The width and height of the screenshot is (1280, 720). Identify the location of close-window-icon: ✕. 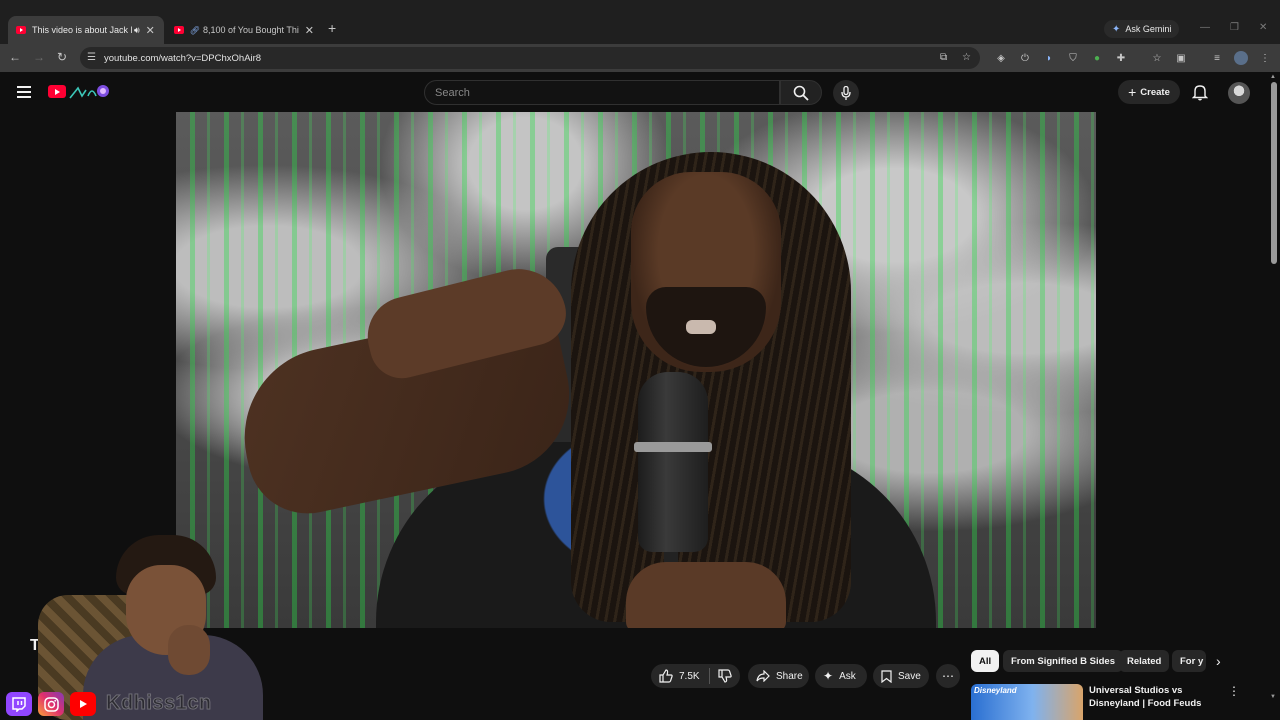
(1263, 27).